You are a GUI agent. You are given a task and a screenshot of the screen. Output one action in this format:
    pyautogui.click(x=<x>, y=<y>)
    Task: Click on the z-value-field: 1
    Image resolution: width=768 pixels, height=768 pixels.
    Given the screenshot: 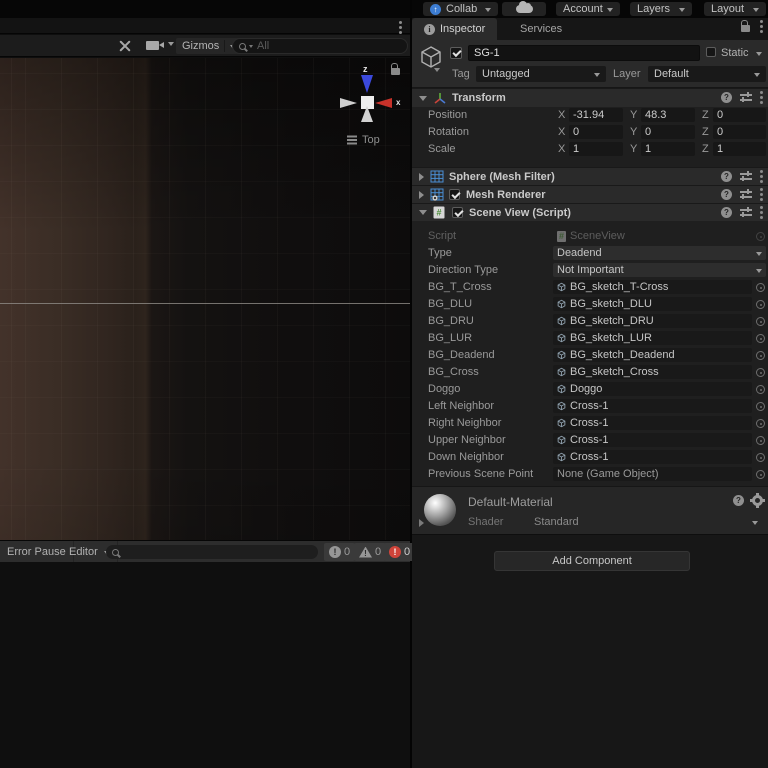 What is the action you would take?
    pyautogui.click(x=739, y=149)
    